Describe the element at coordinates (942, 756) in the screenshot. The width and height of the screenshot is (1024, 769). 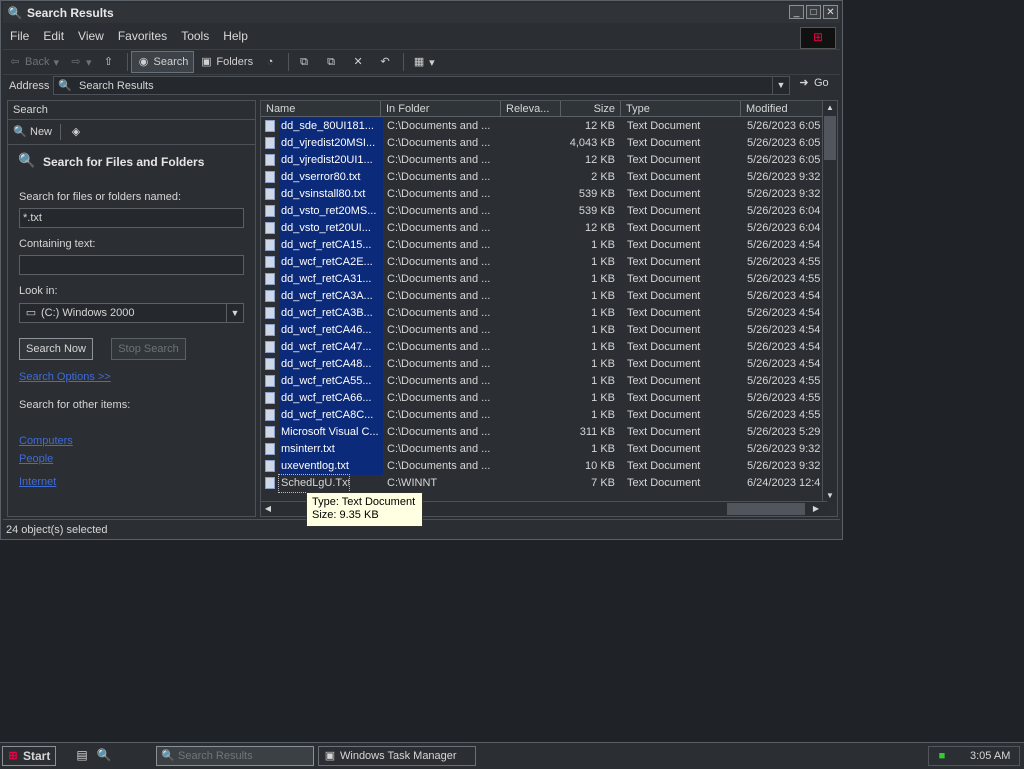
I see `task-manager-tray-icon: ■` at that location.